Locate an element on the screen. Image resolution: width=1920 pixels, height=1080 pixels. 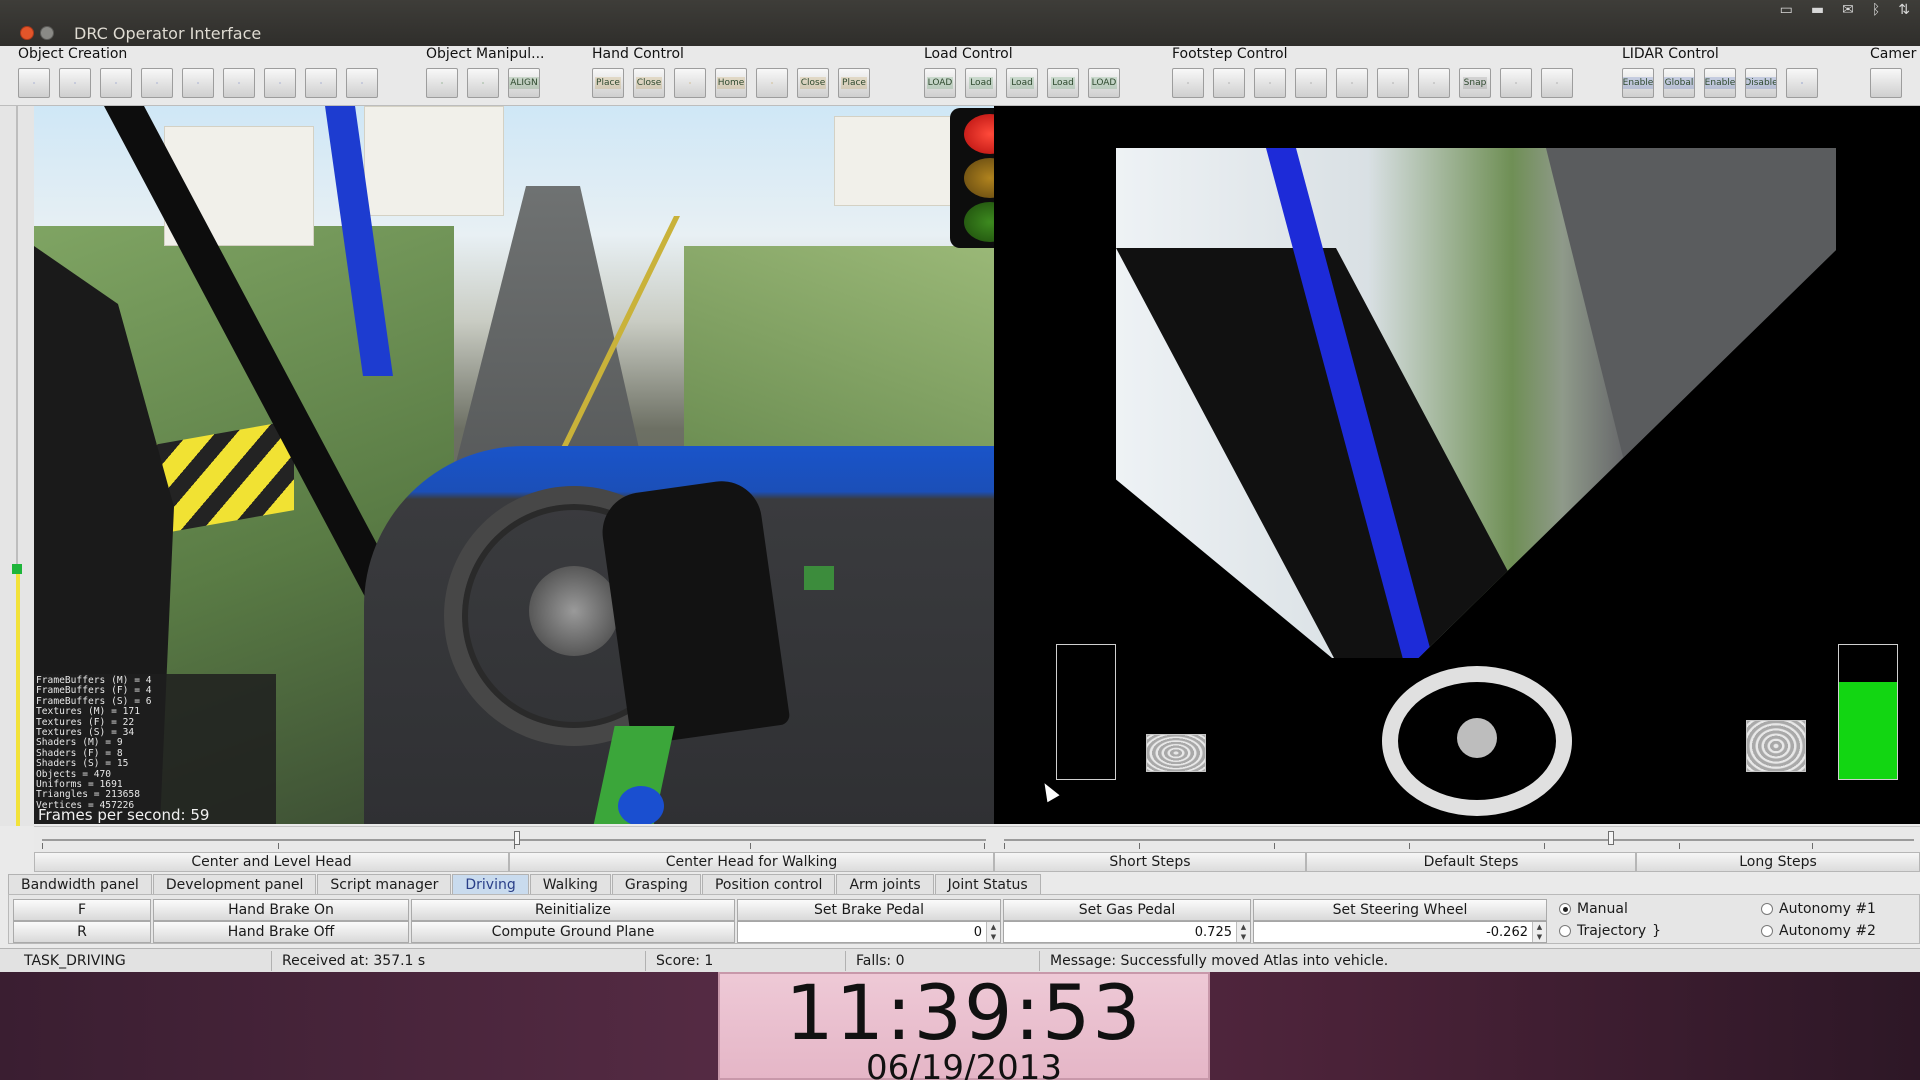
toolbar-icon-caption: LOAD is located at coordinates (940, 83).